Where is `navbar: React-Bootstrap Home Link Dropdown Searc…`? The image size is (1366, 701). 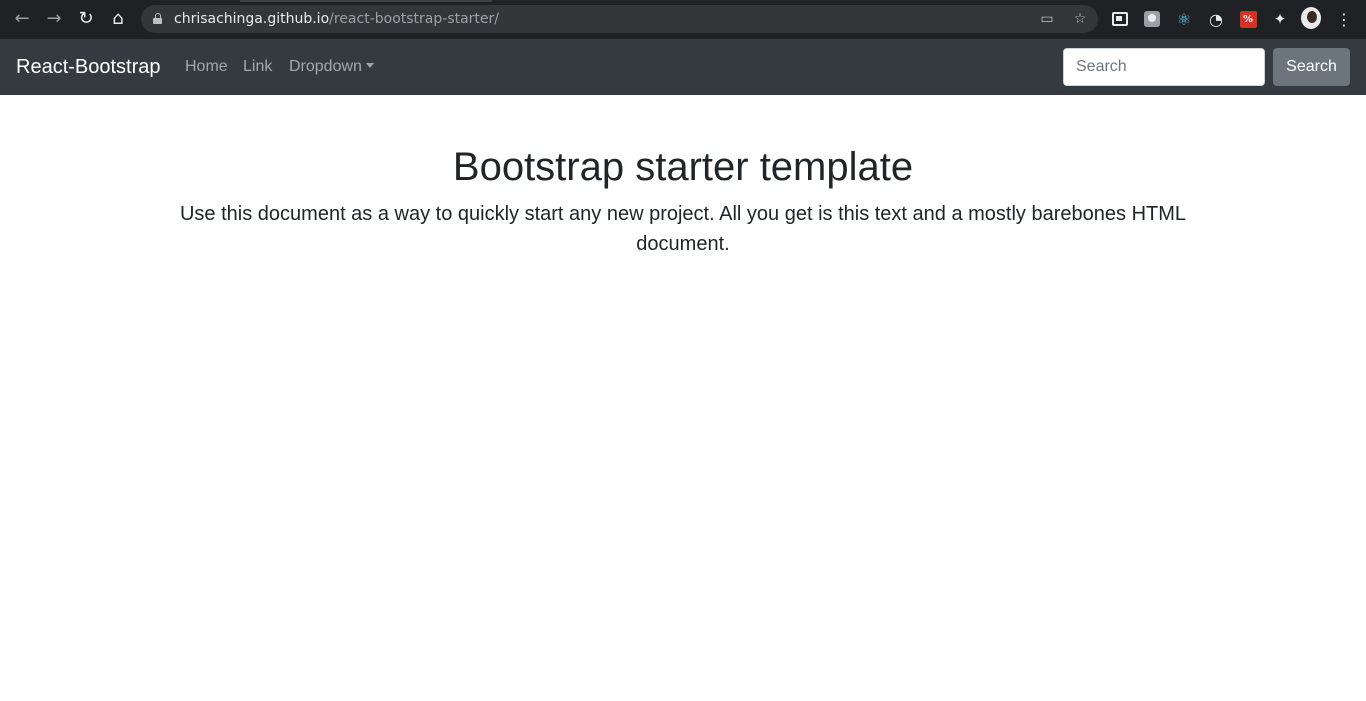
navbar: React-Bootstrap Home Link Dropdown Searc… is located at coordinates (683, 67).